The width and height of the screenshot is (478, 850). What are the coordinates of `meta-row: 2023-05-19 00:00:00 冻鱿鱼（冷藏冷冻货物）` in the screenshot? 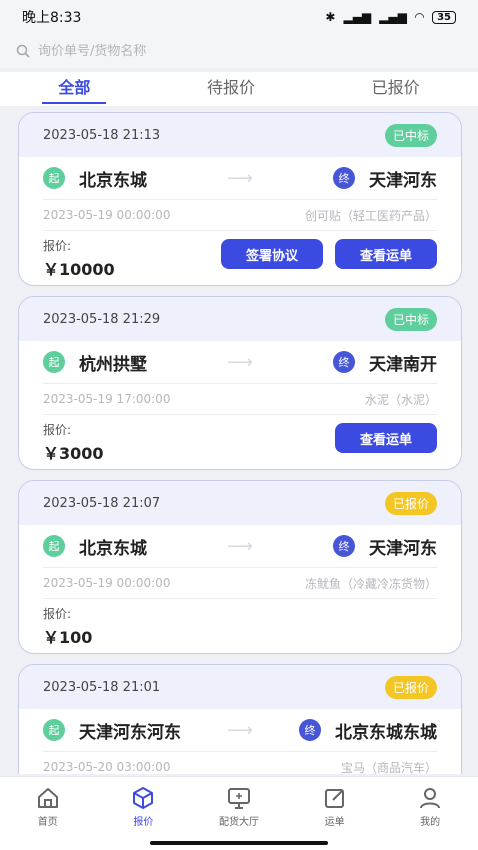 It's located at (240, 583).